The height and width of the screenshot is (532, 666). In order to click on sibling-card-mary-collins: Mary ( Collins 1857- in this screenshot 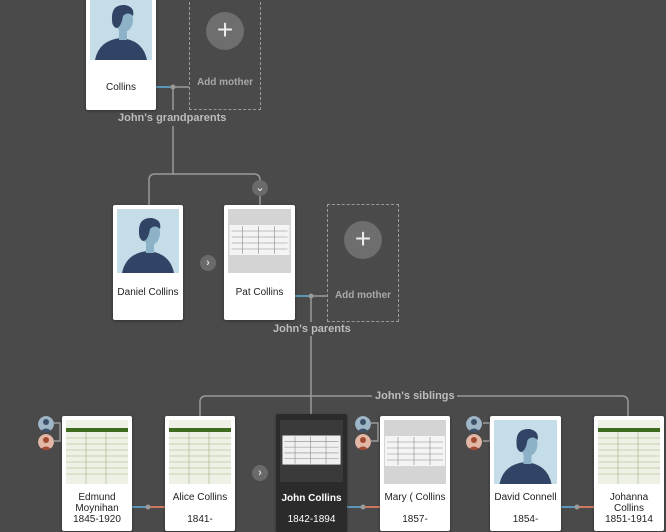, I will do `click(415, 473)`.